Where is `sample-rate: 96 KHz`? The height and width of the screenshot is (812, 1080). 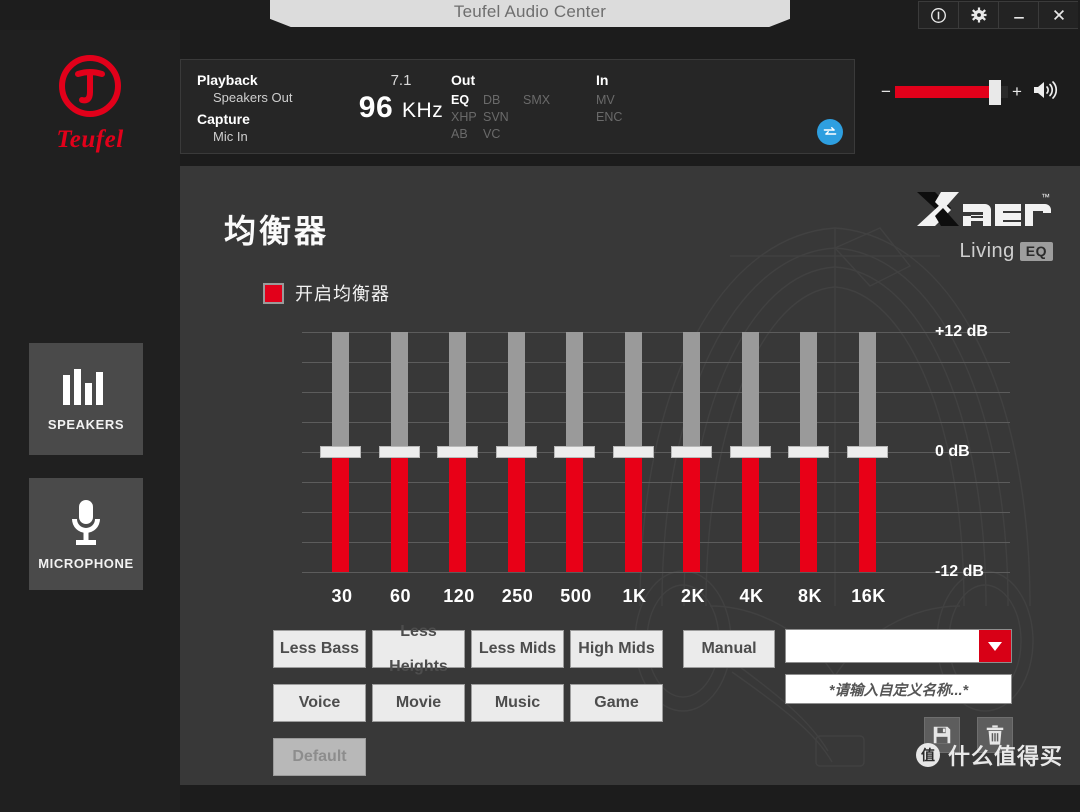
sample-rate: 96 KHz is located at coordinates (401, 108).